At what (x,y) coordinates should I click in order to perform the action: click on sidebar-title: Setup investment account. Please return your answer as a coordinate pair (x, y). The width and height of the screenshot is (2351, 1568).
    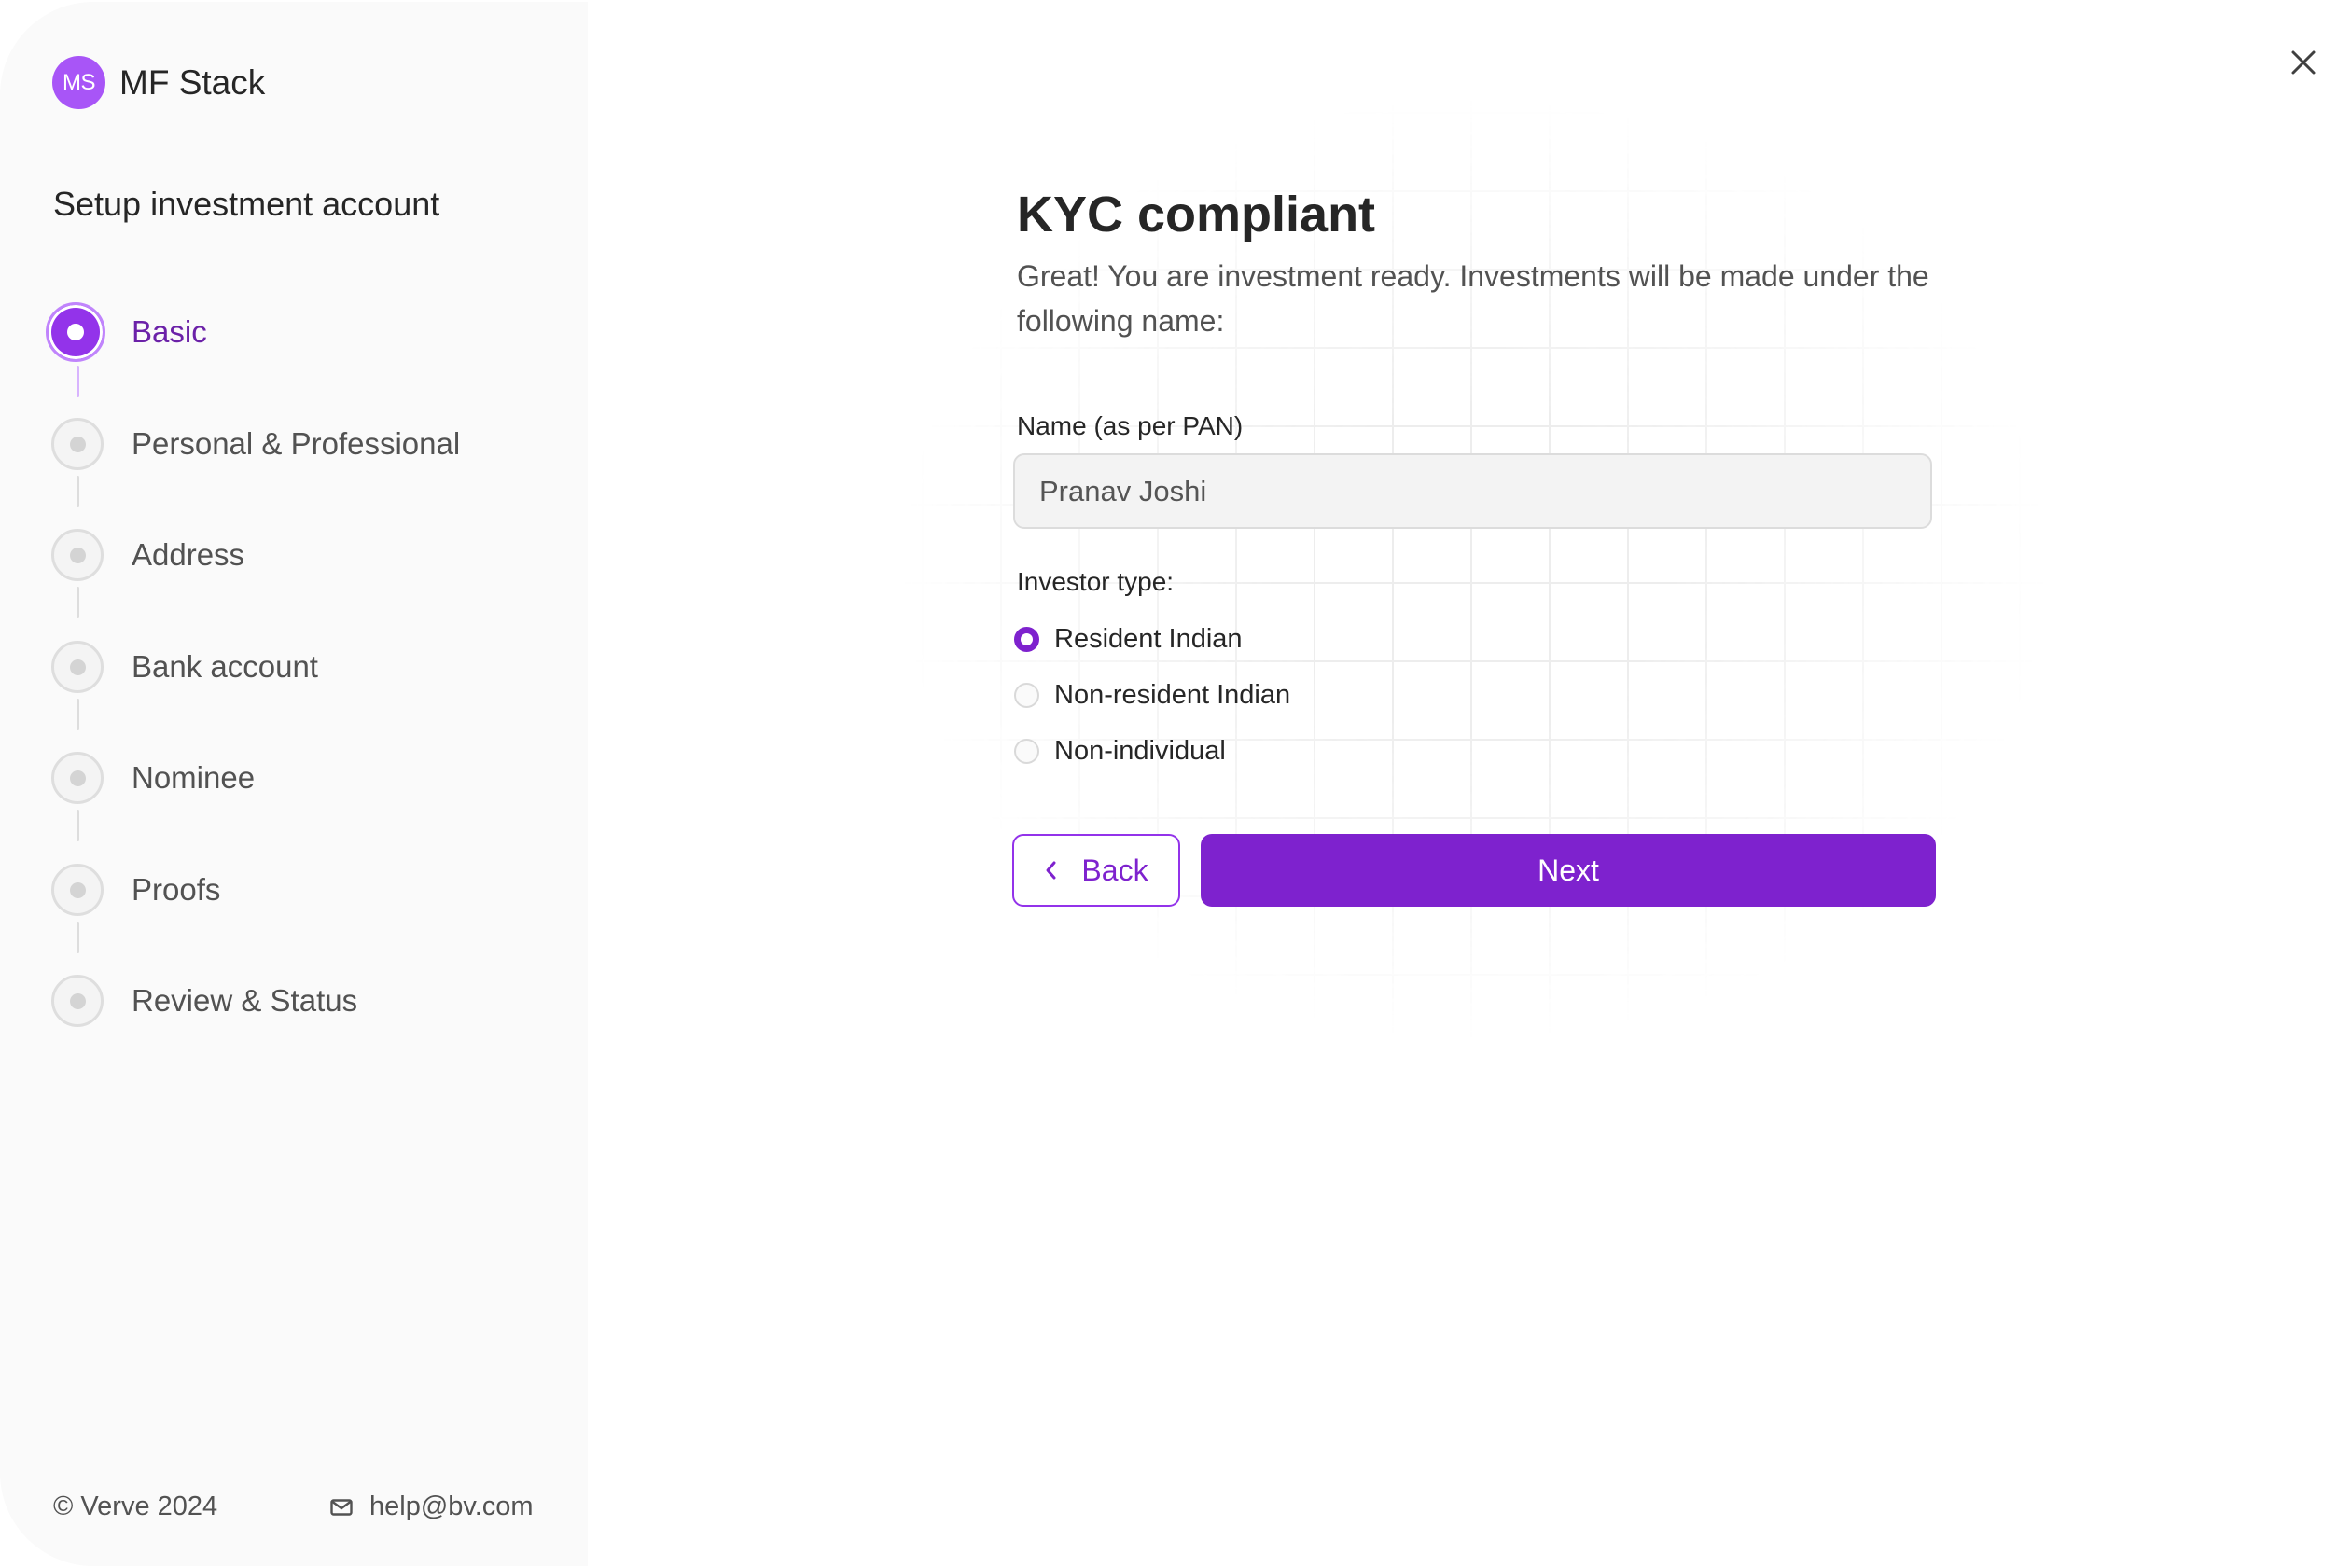
    Looking at the image, I should click on (246, 204).